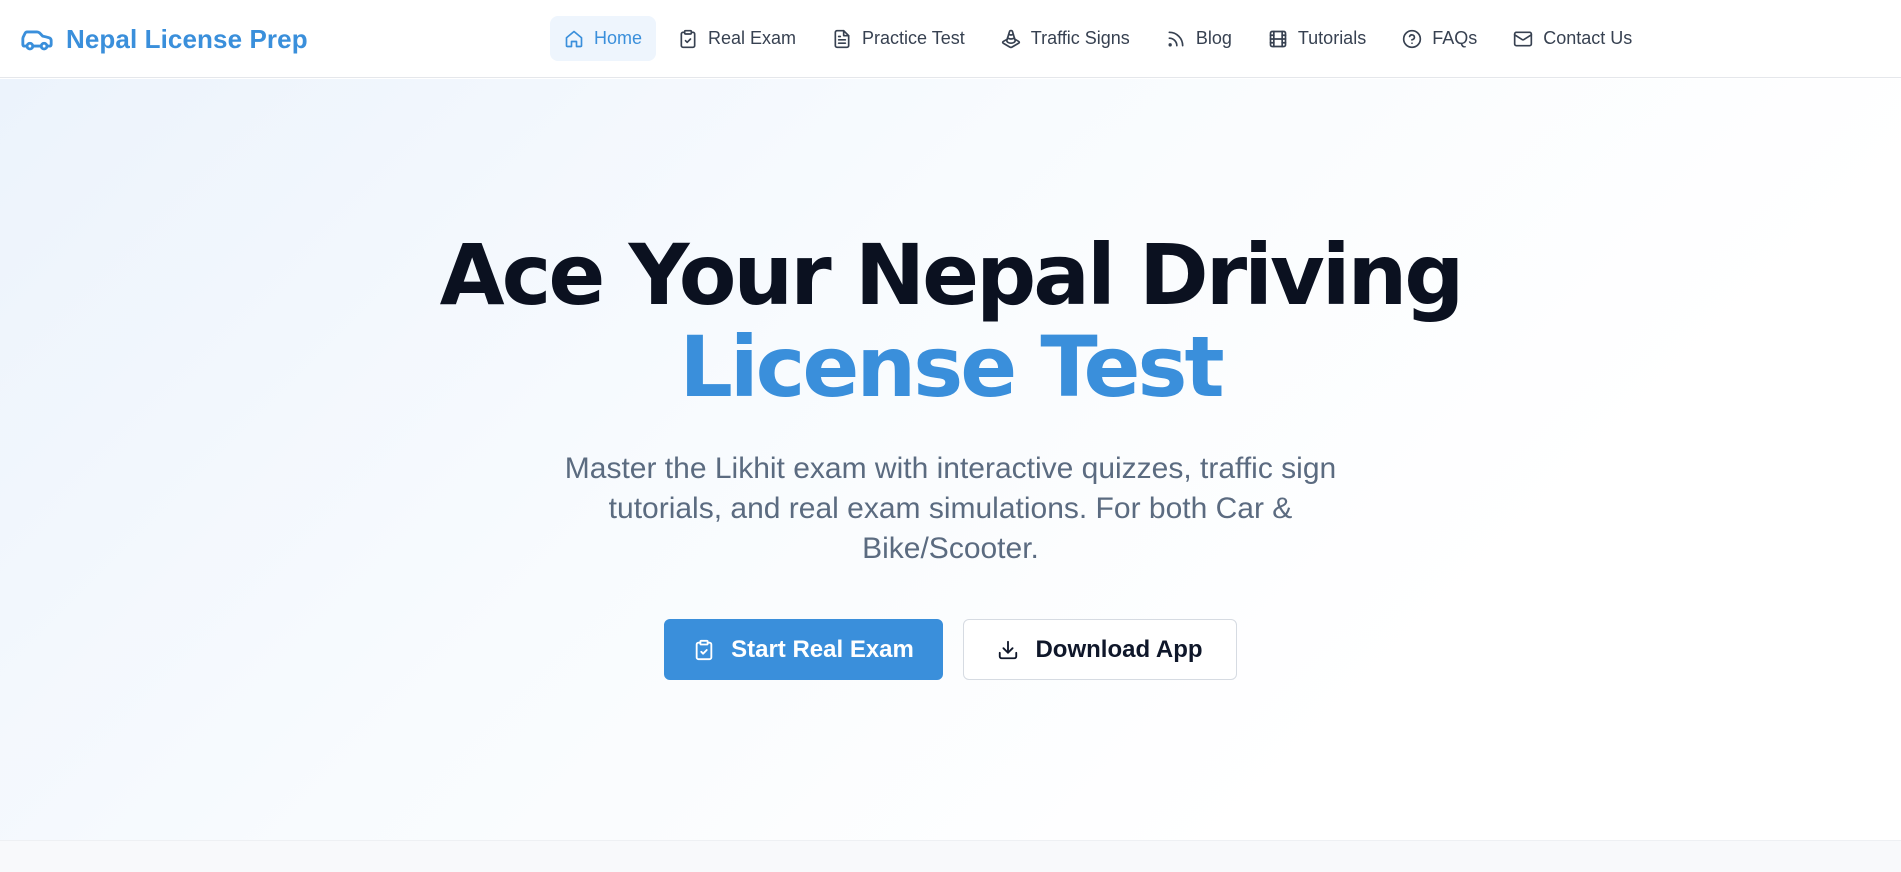 This screenshot has height=872, width=1901. What do you see at coordinates (1412, 38) in the screenshot?
I see `help-circle-icon` at bounding box center [1412, 38].